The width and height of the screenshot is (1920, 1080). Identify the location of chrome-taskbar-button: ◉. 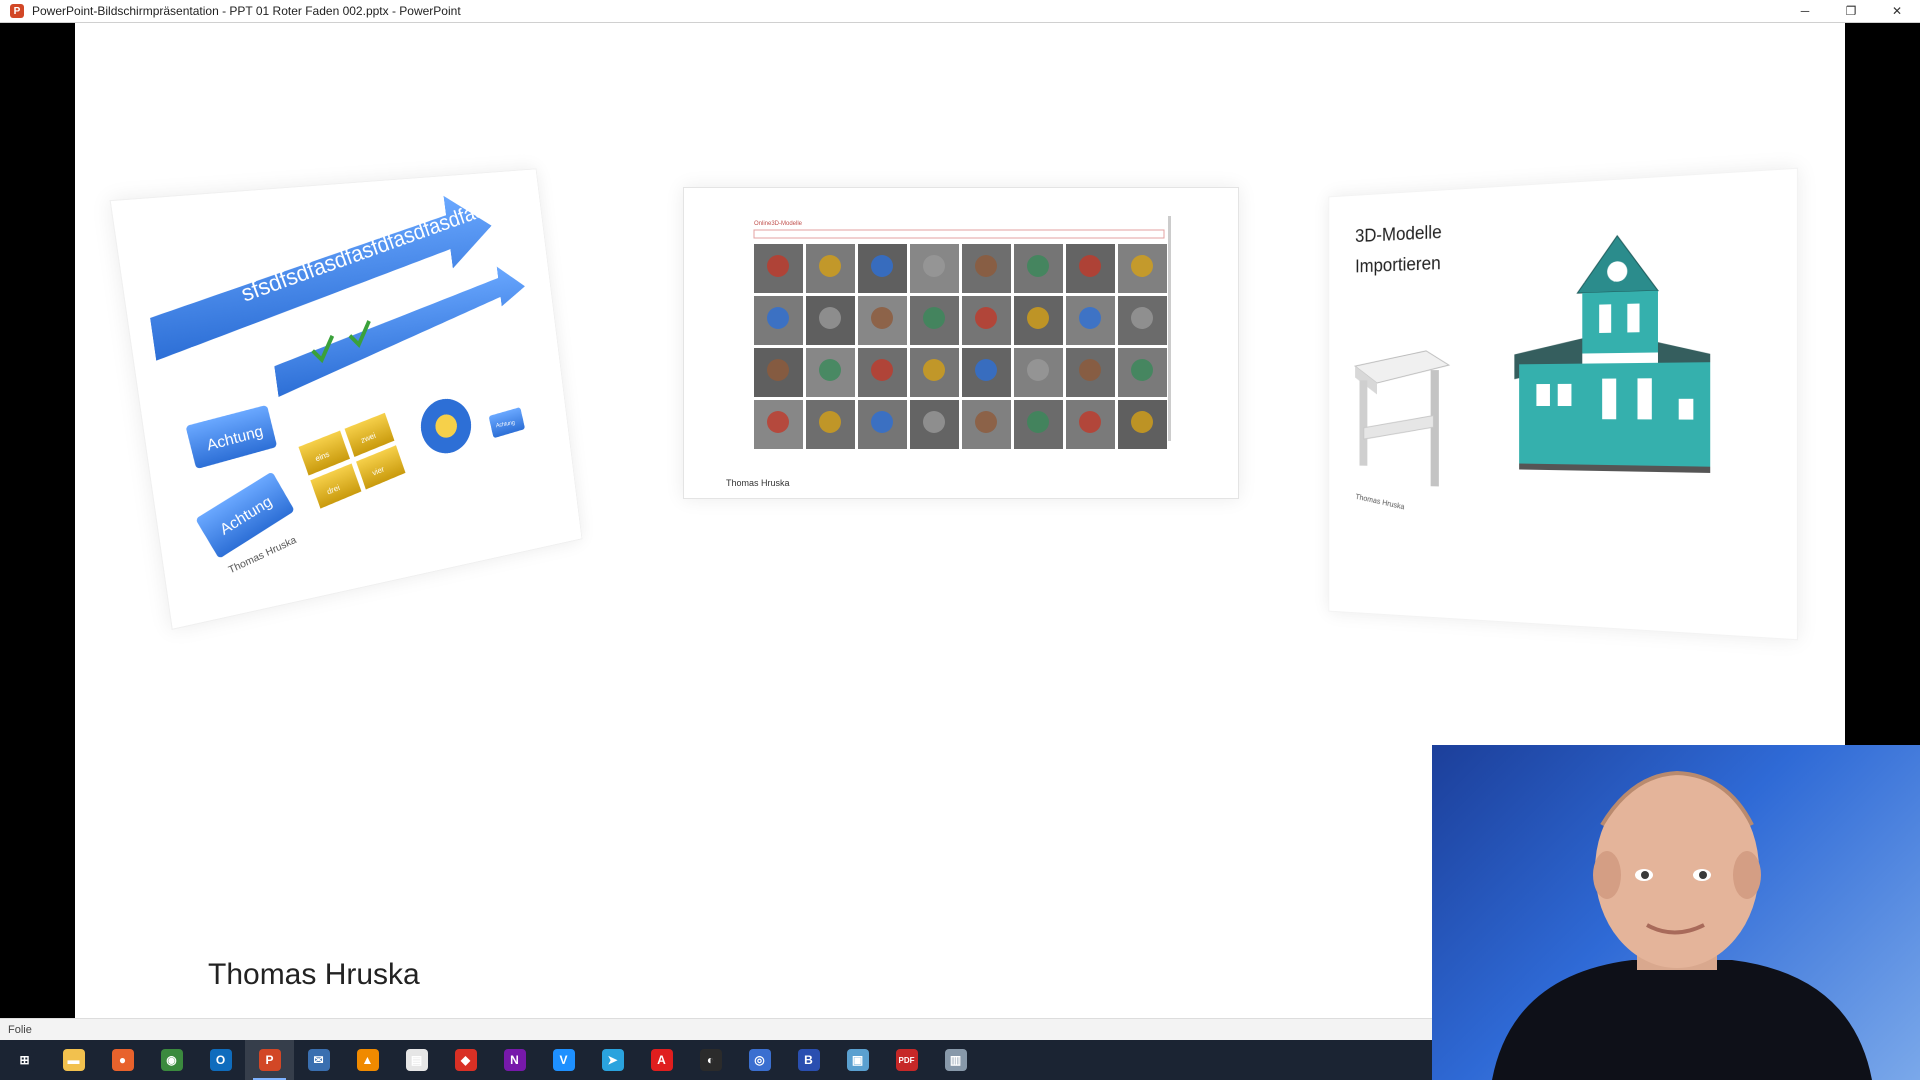
(171, 1060).